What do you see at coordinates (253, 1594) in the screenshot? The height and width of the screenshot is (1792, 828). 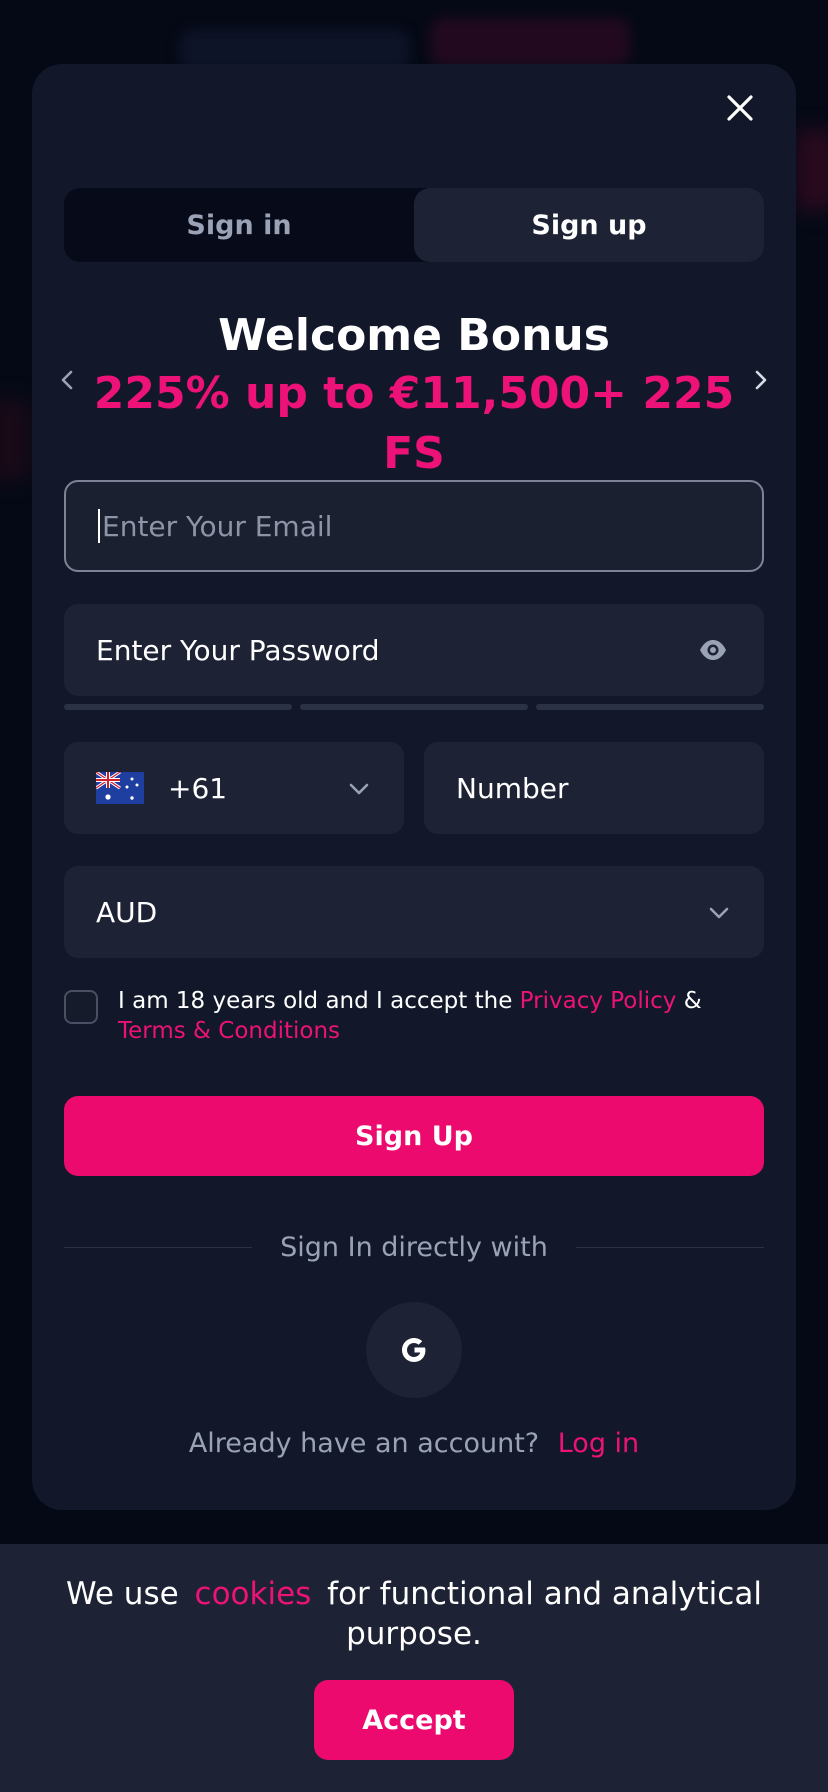 I see `cookies-link: cookies` at bounding box center [253, 1594].